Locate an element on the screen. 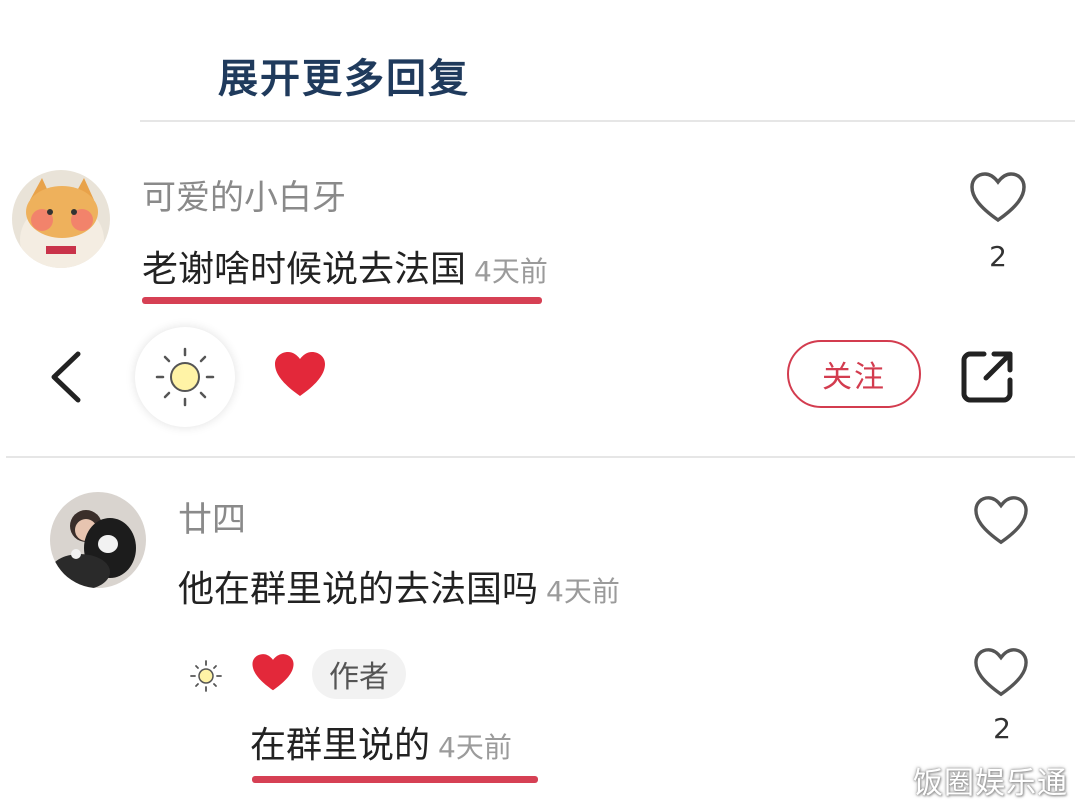  reply-body: 在群里说的 is located at coordinates (340, 745).